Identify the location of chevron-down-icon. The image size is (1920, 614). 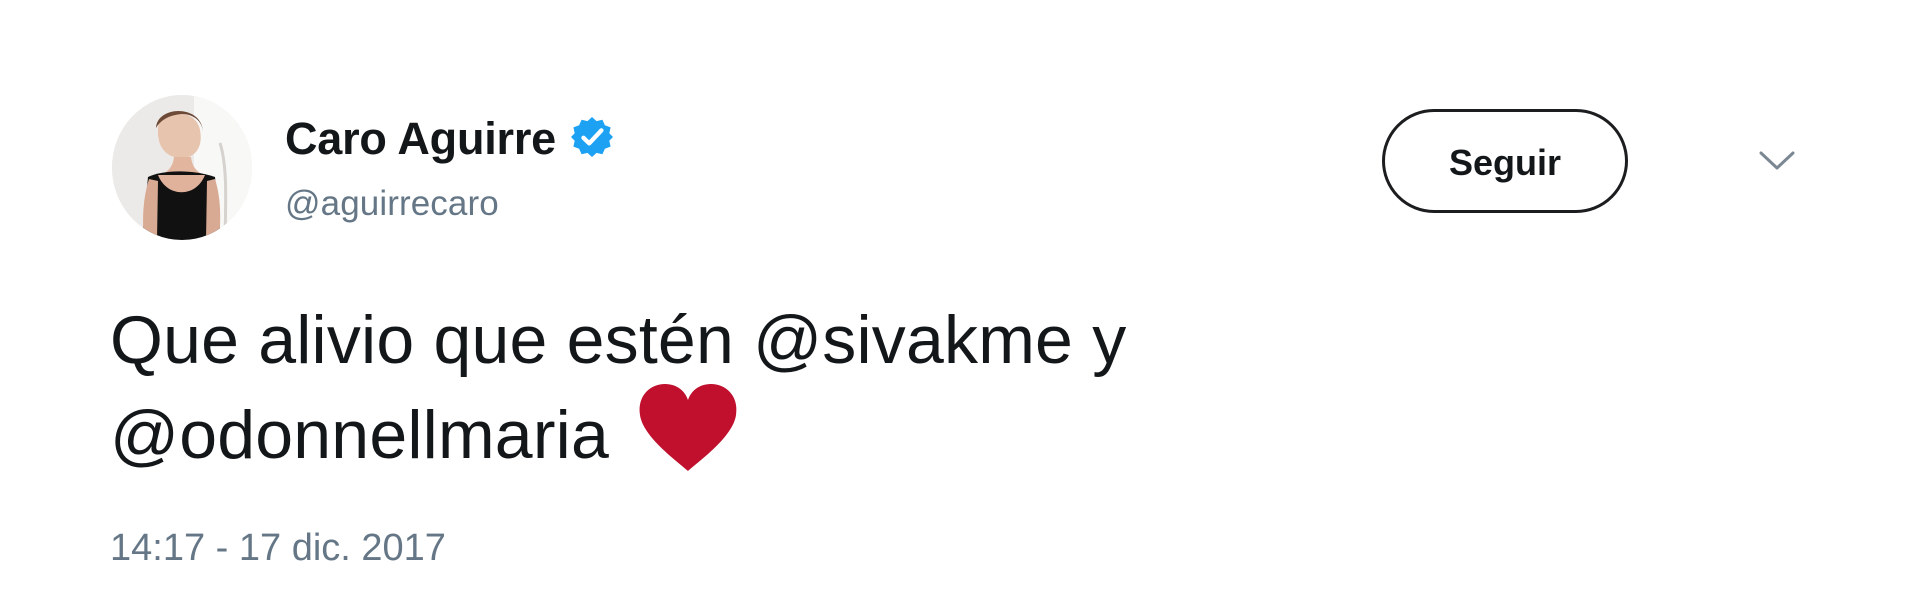
(1777, 161).